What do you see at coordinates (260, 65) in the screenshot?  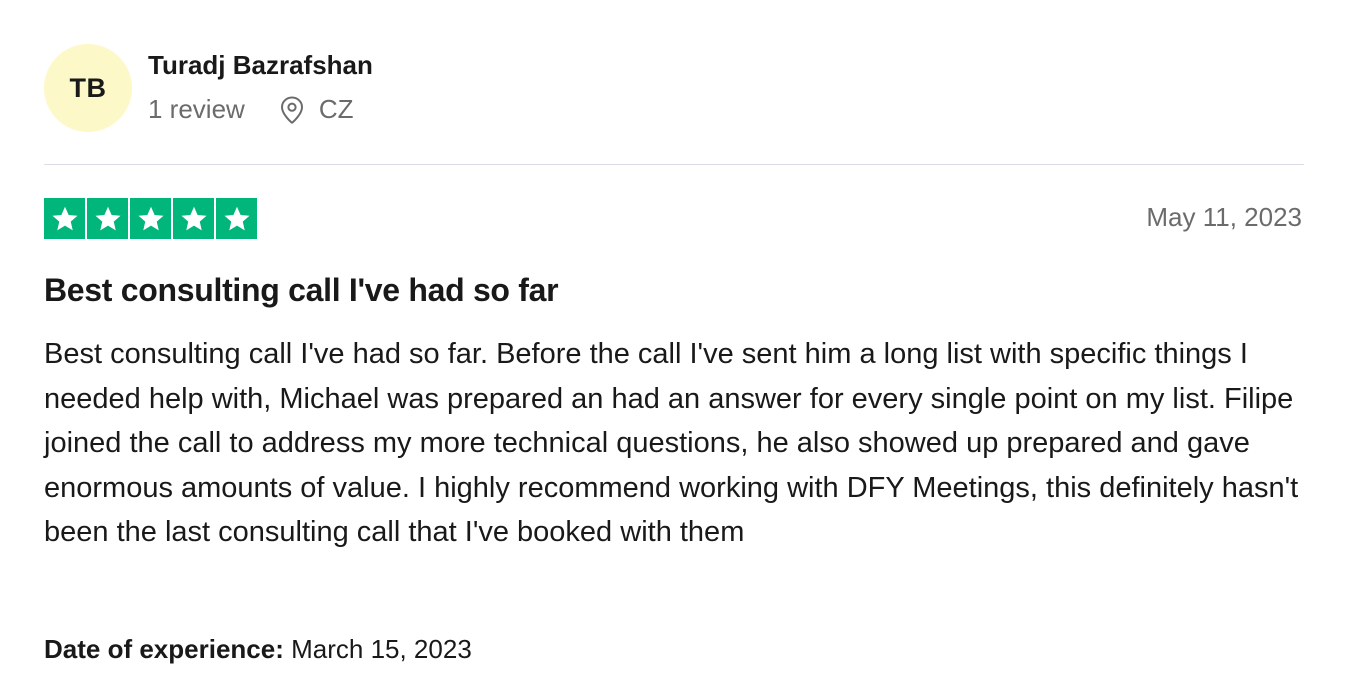 I see `reviewer-name: Turadj Bazrafshan` at bounding box center [260, 65].